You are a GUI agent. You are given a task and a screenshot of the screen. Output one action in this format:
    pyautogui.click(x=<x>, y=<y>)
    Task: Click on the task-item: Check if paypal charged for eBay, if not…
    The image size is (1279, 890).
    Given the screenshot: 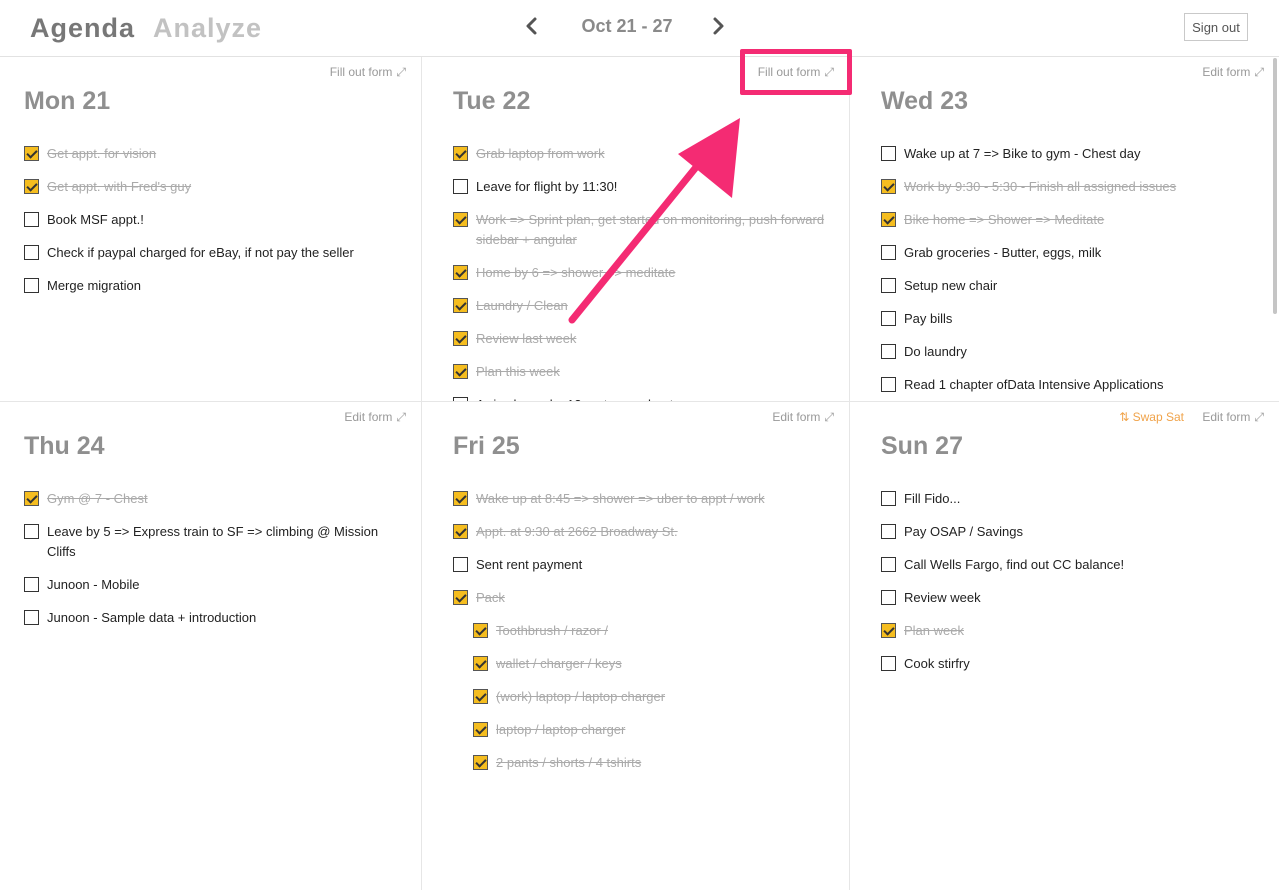 What is the action you would take?
    pyautogui.click(x=210, y=253)
    